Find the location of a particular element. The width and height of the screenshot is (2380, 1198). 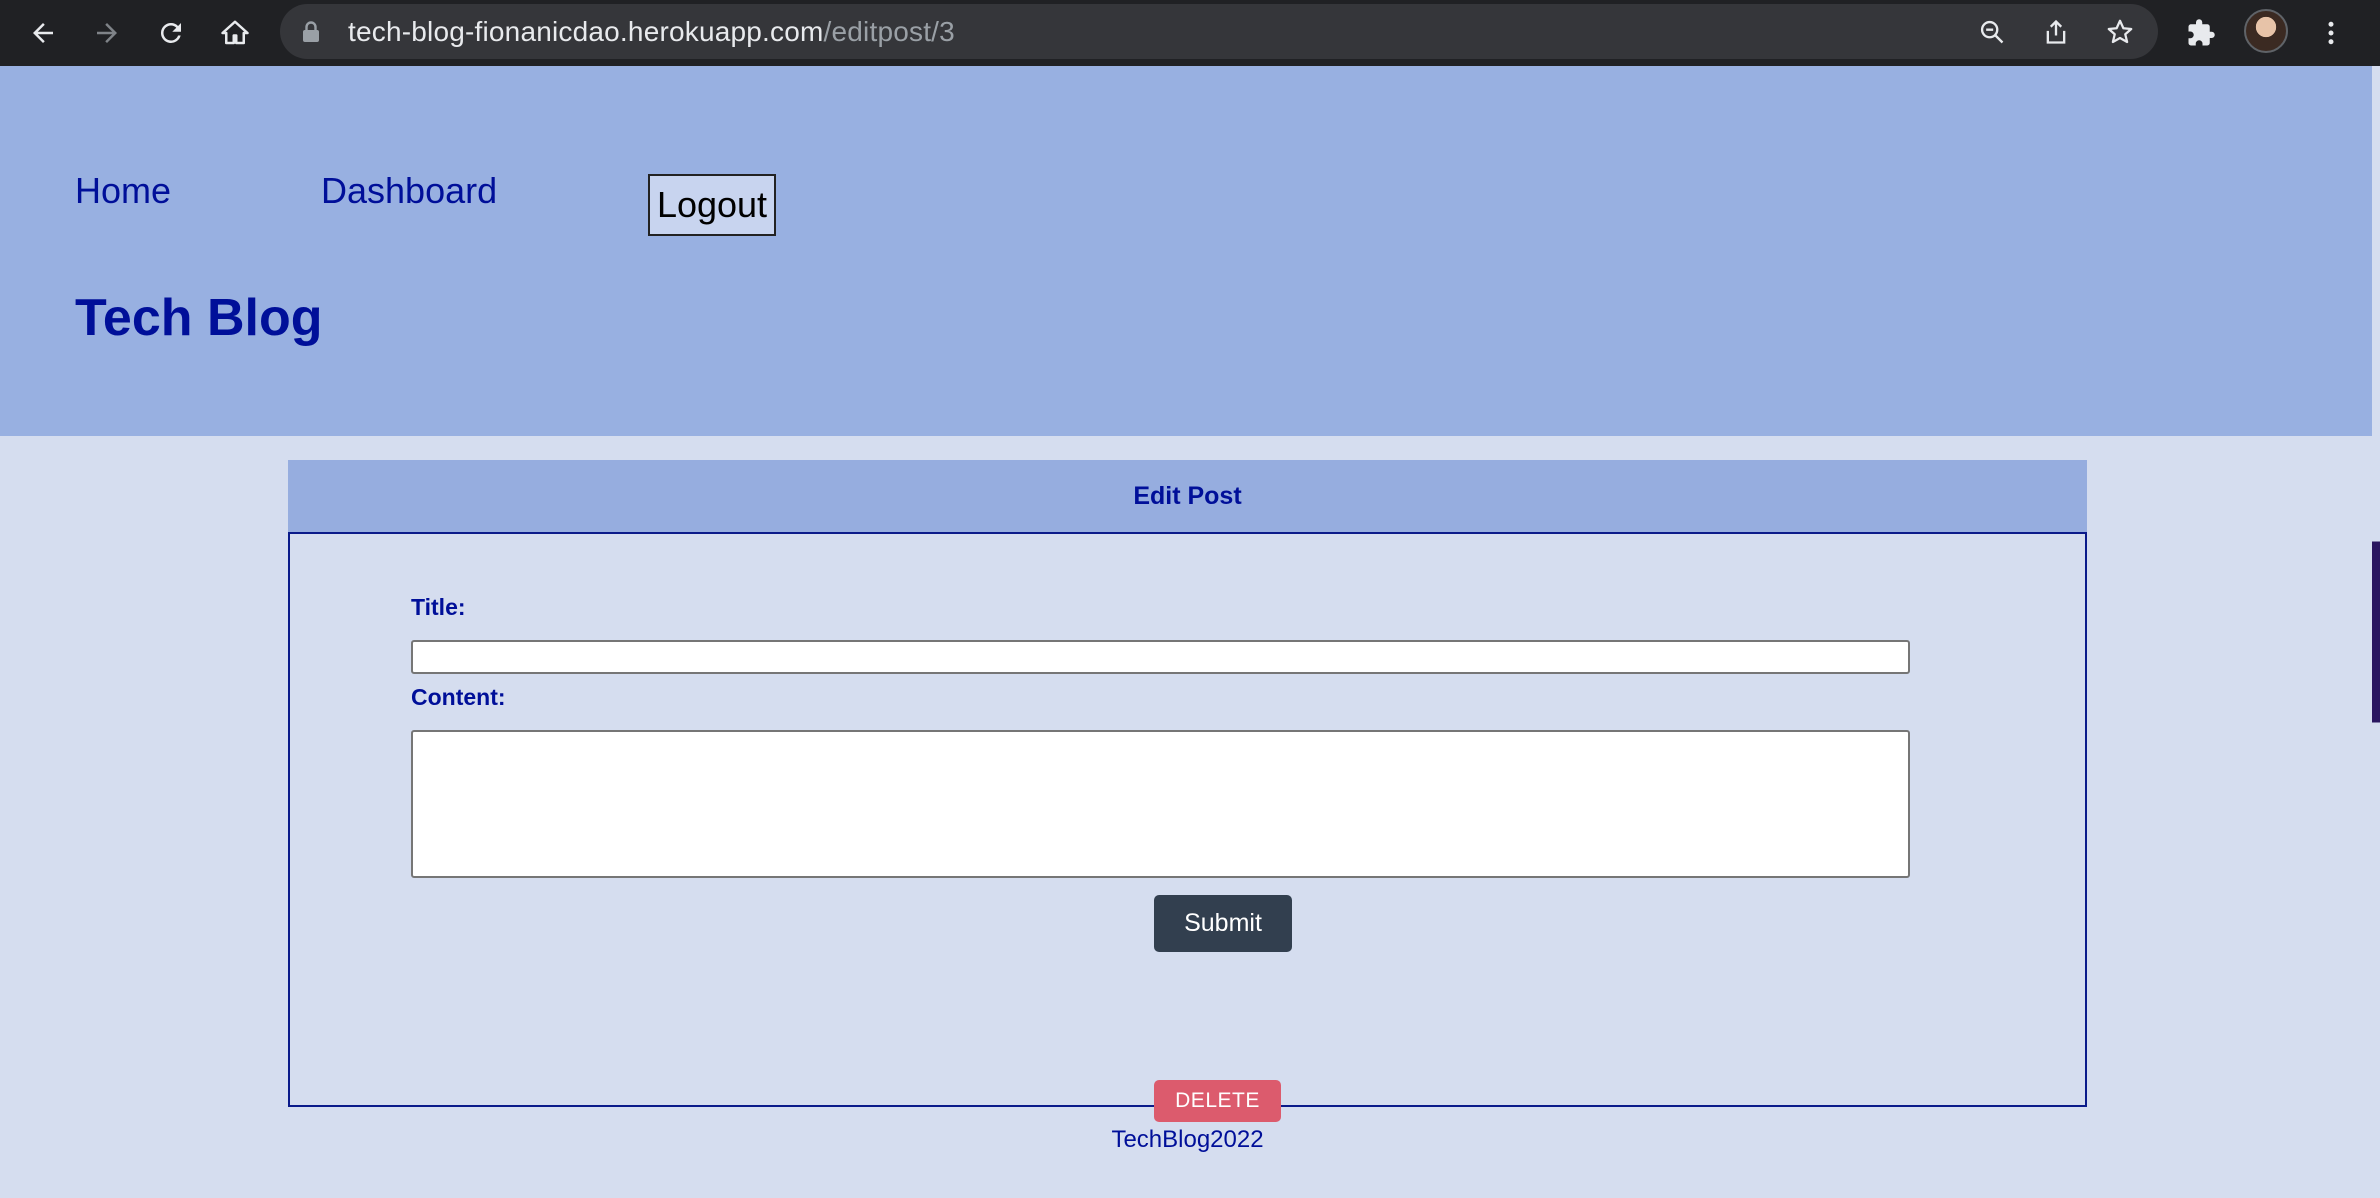

lock-icon is located at coordinates (311, 32).